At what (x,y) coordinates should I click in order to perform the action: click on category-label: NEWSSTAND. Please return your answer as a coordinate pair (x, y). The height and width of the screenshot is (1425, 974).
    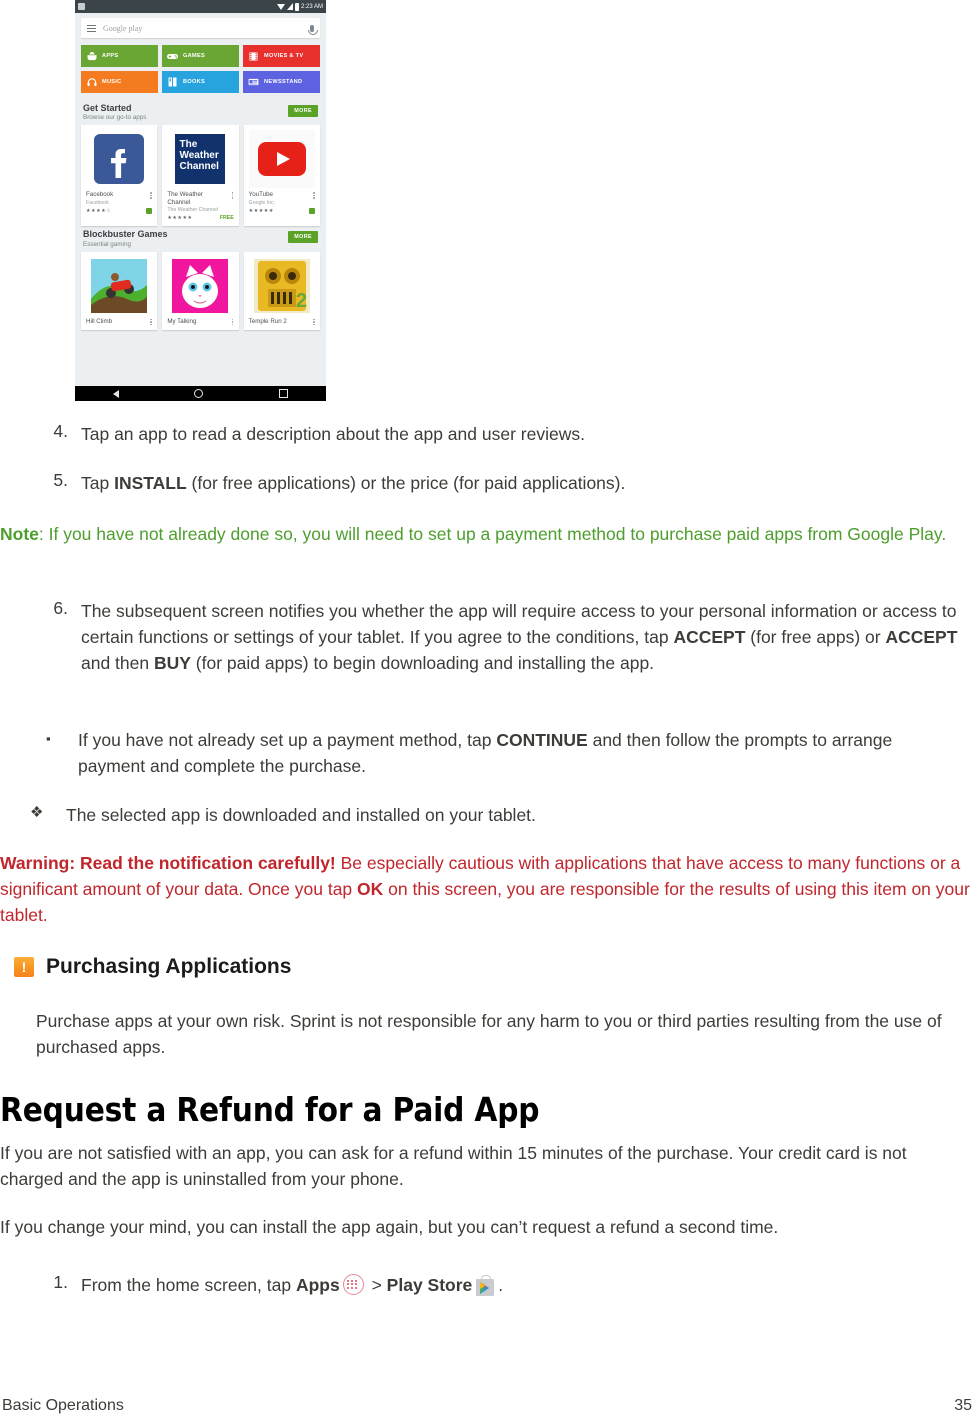
    Looking at the image, I should click on (283, 82).